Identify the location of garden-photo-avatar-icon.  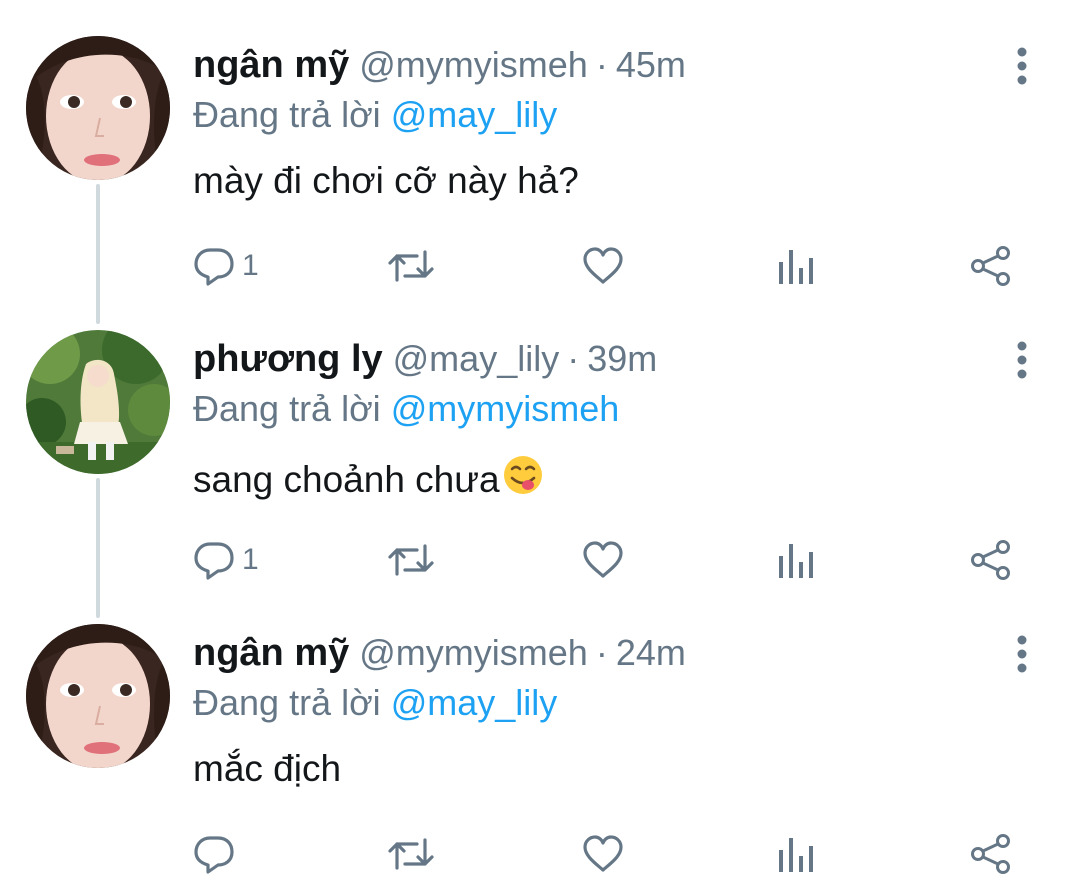
(98, 402).